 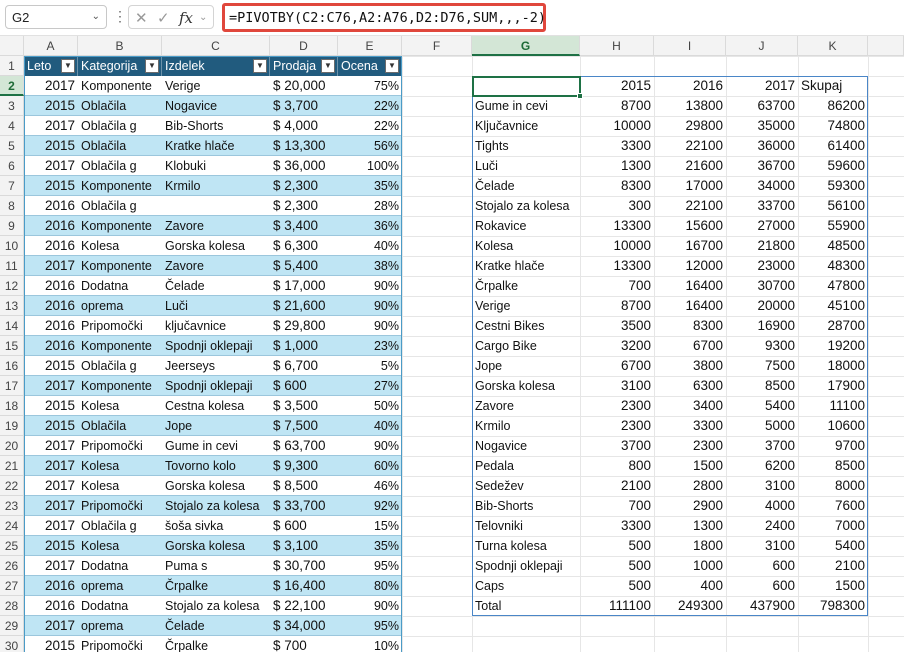 What do you see at coordinates (12, 526) in the screenshot?
I see `row-header: 24` at bounding box center [12, 526].